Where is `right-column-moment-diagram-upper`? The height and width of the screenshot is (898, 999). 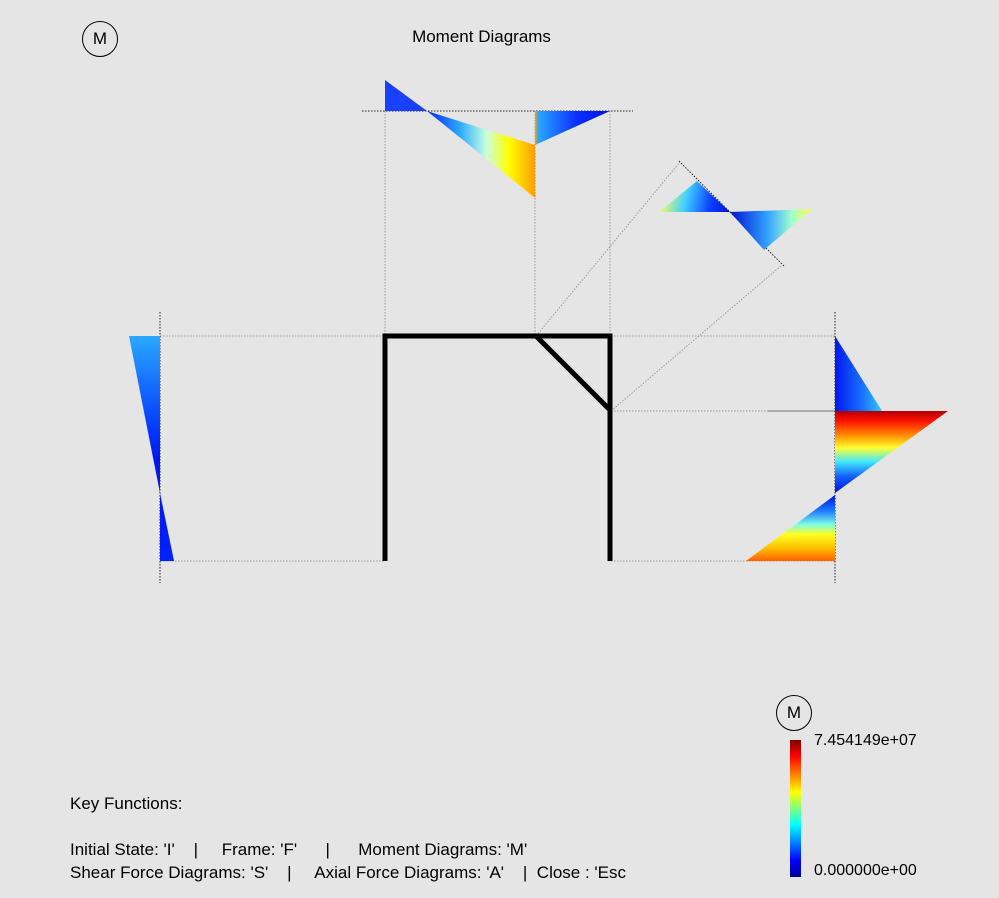
right-column-moment-diagram-upper is located at coordinates (858, 373).